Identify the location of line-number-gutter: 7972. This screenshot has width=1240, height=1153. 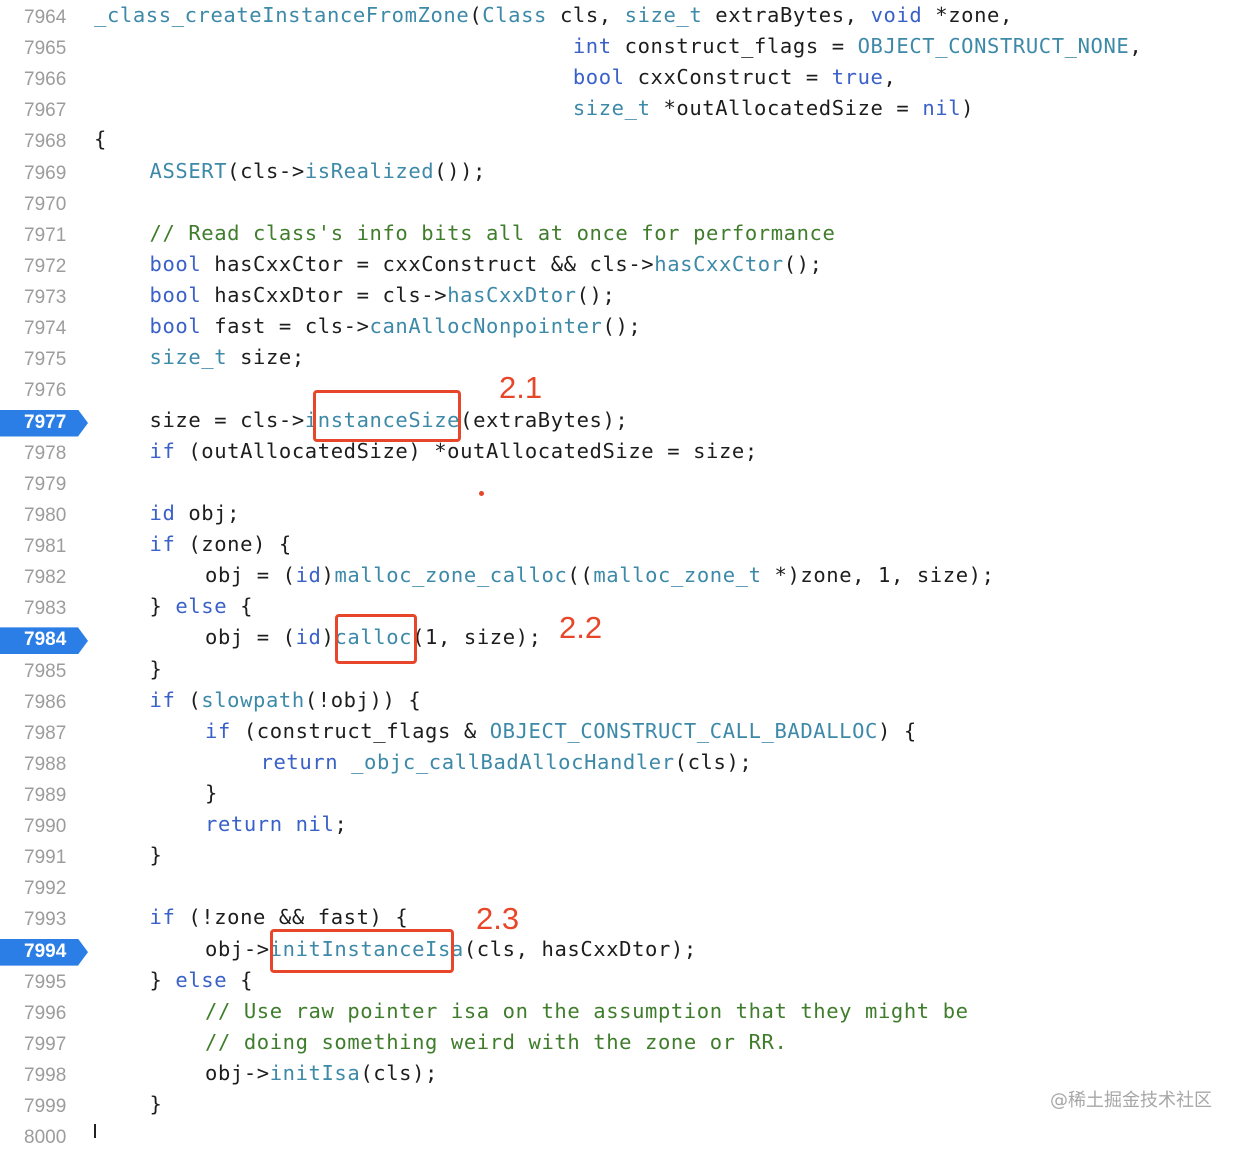
(44, 266).